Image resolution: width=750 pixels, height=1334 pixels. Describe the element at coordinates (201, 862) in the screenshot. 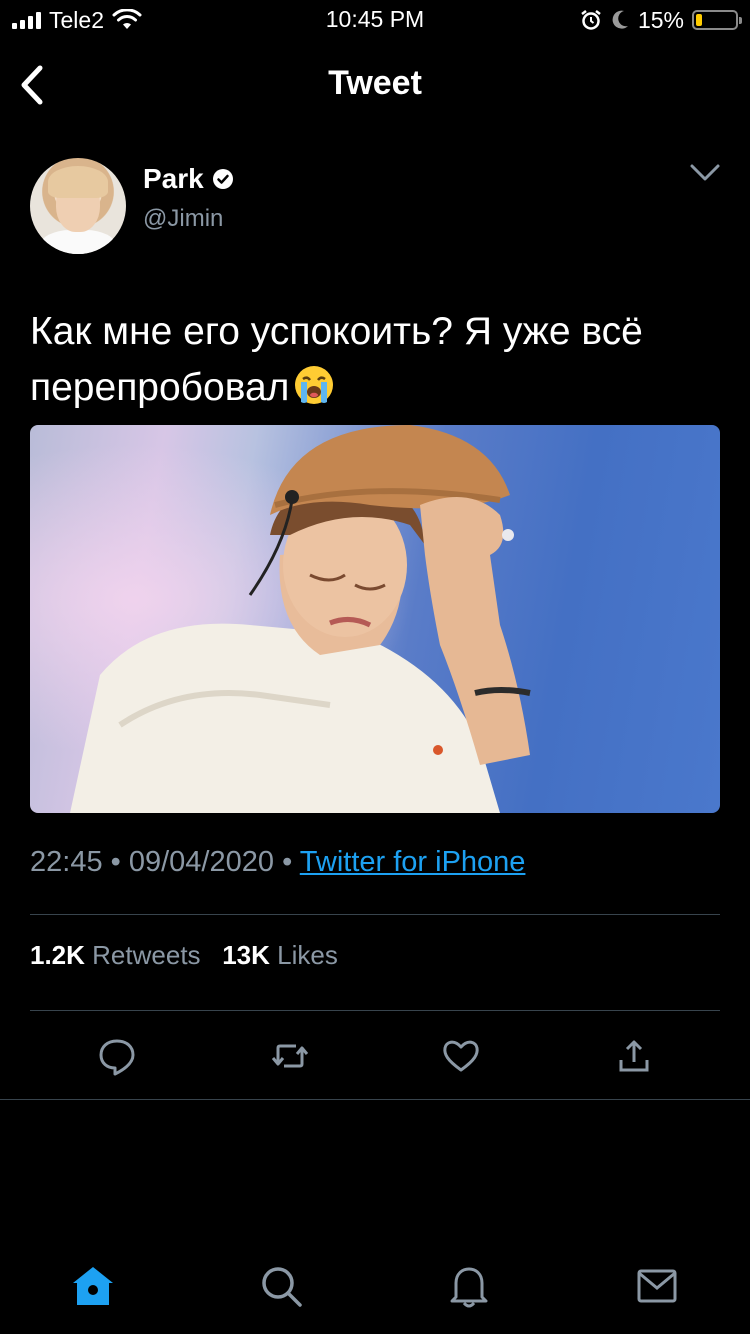

I see `tweet-date: 09/04/2020` at that location.